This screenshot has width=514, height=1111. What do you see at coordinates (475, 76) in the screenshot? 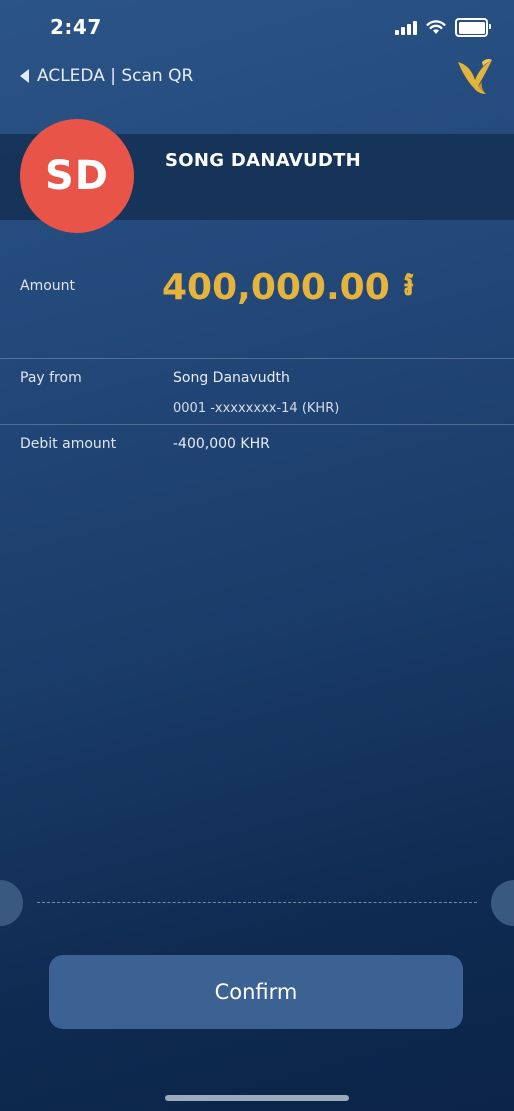
I see `acleda-bird-logo-icon` at bounding box center [475, 76].